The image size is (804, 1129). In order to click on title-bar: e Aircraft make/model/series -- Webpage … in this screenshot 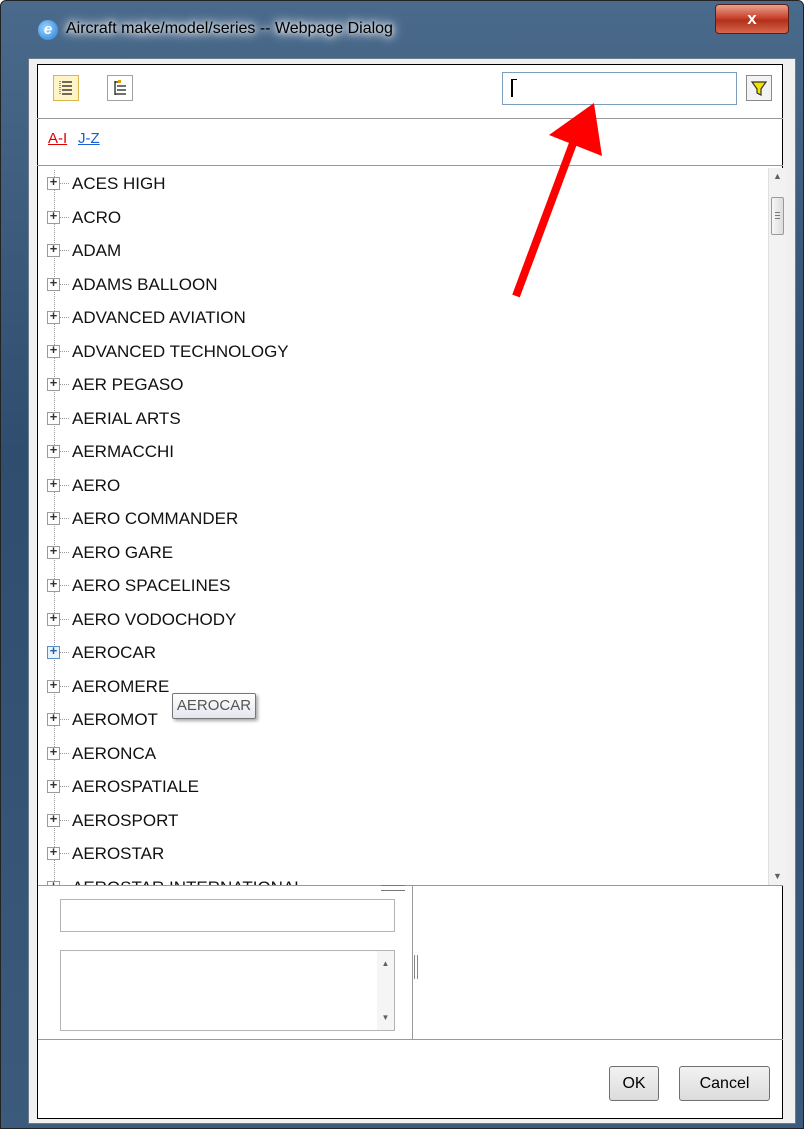, I will do `click(402, 29)`.